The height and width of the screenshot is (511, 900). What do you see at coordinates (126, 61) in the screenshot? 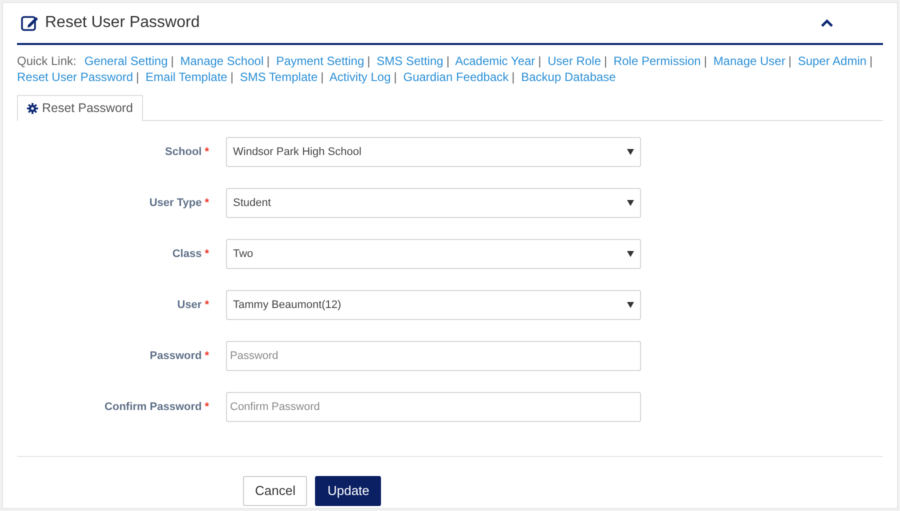
I see `quick-link: General Setting` at bounding box center [126, 61].